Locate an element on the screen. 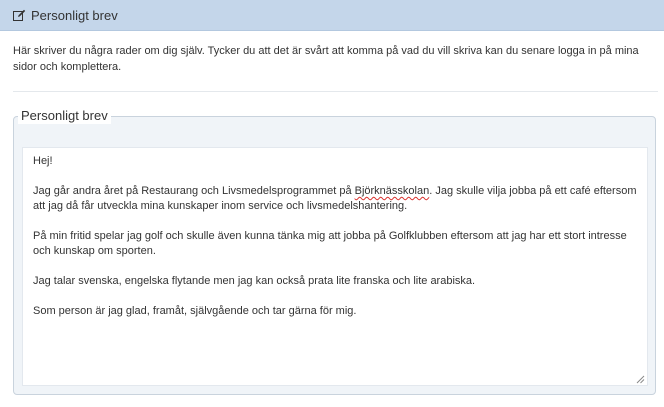  resize-handle-icon is located at coordinates (640, 379).